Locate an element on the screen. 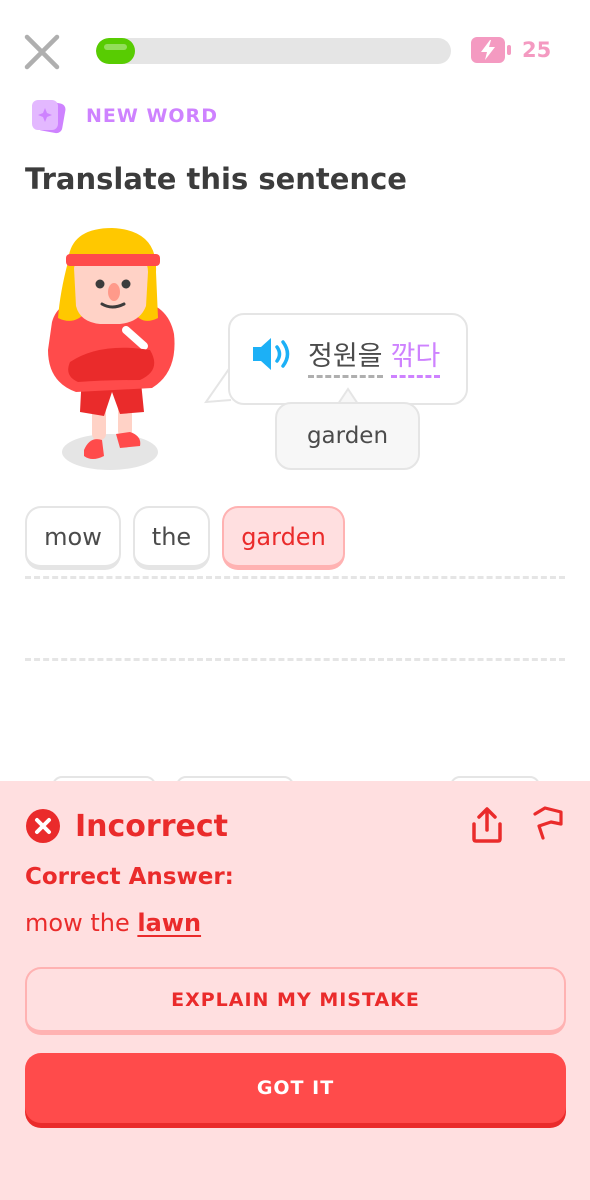 This screenshot has height=1200, width=590. character-illustration is located at coordinates (110, 352).